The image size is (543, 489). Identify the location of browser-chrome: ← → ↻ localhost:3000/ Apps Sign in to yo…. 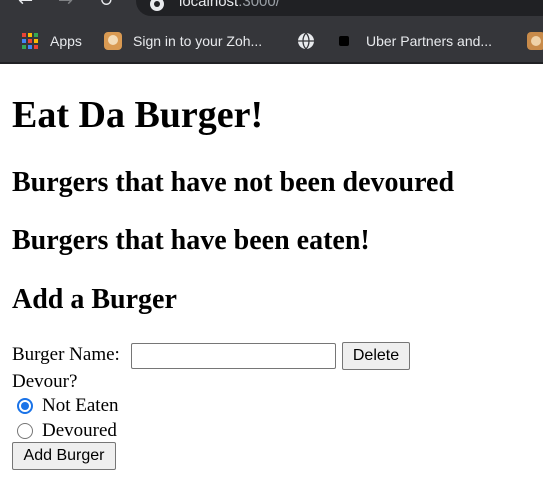
(271, 32).